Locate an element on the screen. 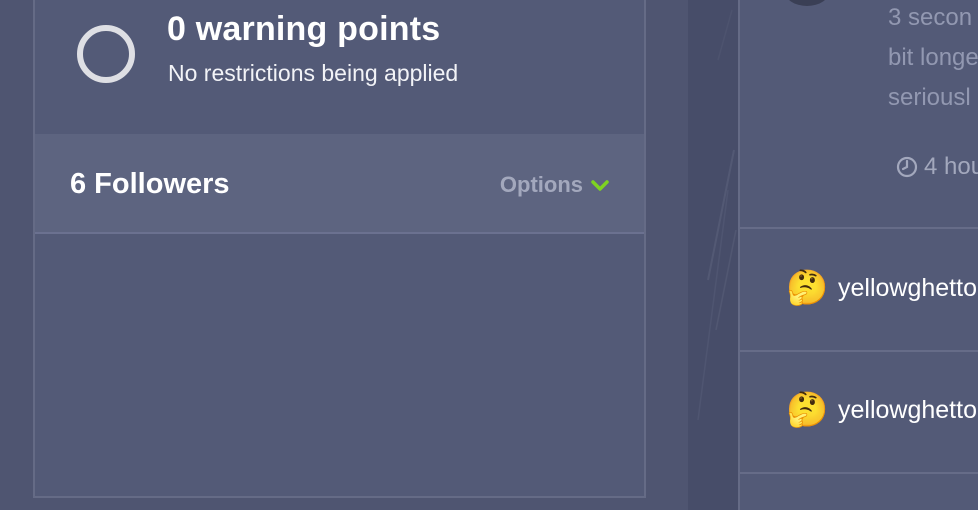 Image resolution: width=978 pixels, height=510 pixels. message-text-line: bit longe is located at coordinates (933, 57).